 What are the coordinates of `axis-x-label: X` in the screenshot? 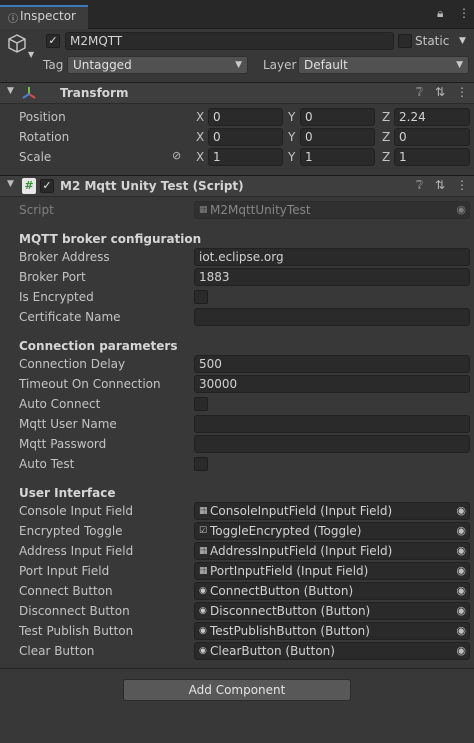 It's located at (200, 117).